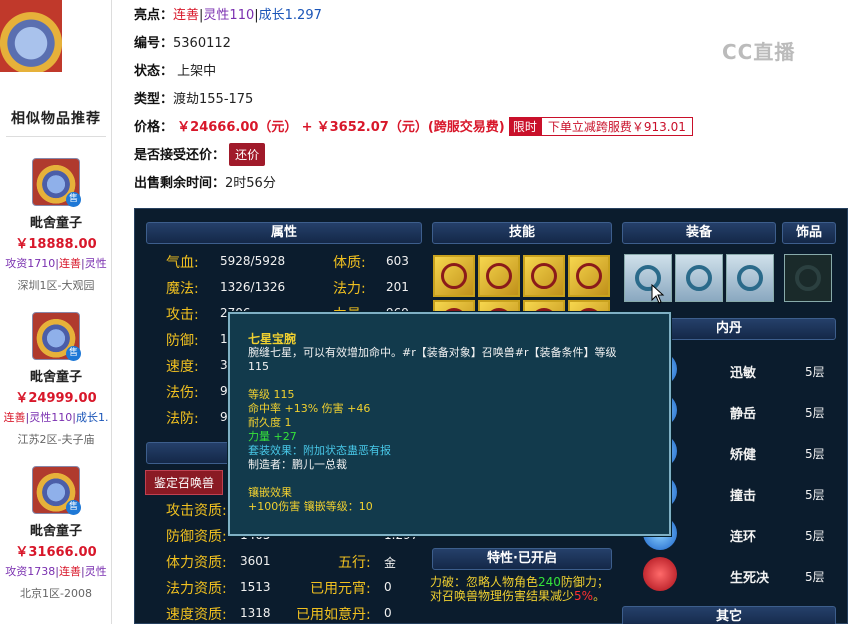 Image resolution: width=860 pixels, height=624 pixels. What do you see at coordinates (397, 261) in the screenshot?
I see `attr-value: 603` at bounding box center [397, 261].